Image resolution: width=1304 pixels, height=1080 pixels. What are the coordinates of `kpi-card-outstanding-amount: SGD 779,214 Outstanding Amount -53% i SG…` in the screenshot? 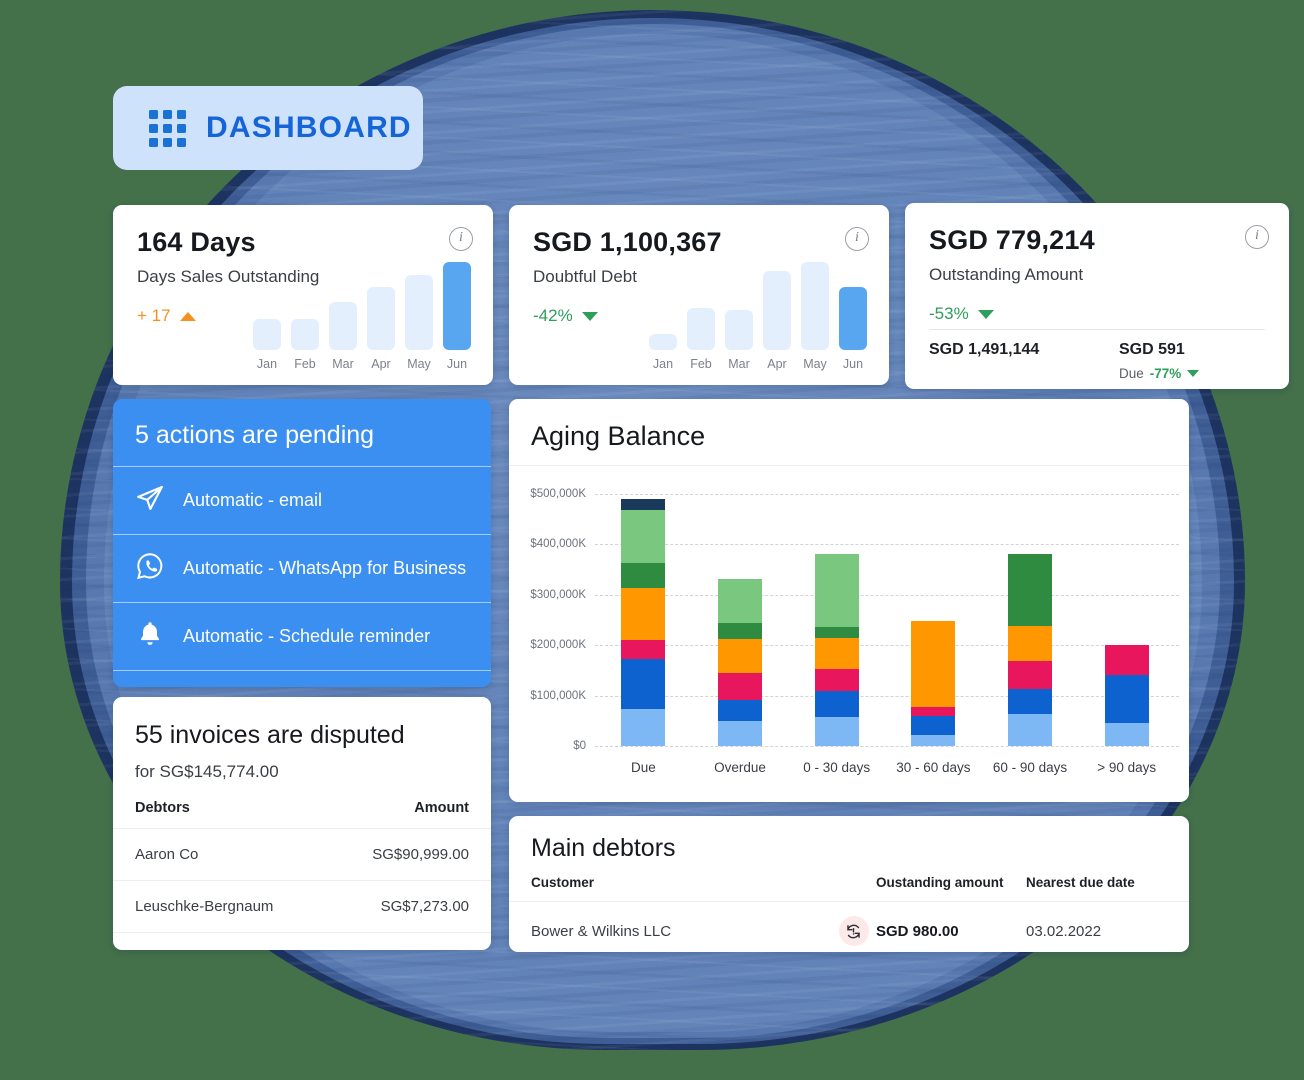 It's located at (1097, 296).